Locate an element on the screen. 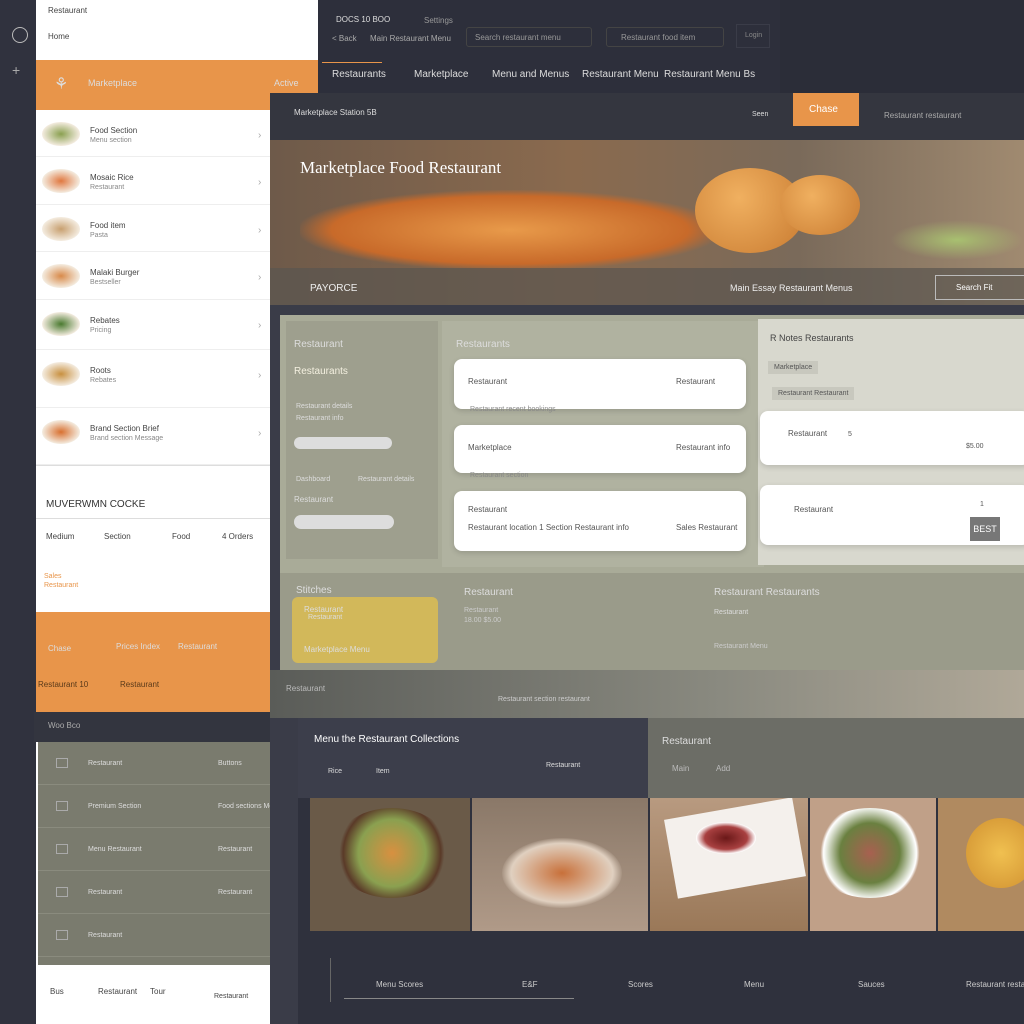 Image resolution: width=1024 pixels, height=1024 pixels. card-label: Restaurant is located at coordinates (814, 509).